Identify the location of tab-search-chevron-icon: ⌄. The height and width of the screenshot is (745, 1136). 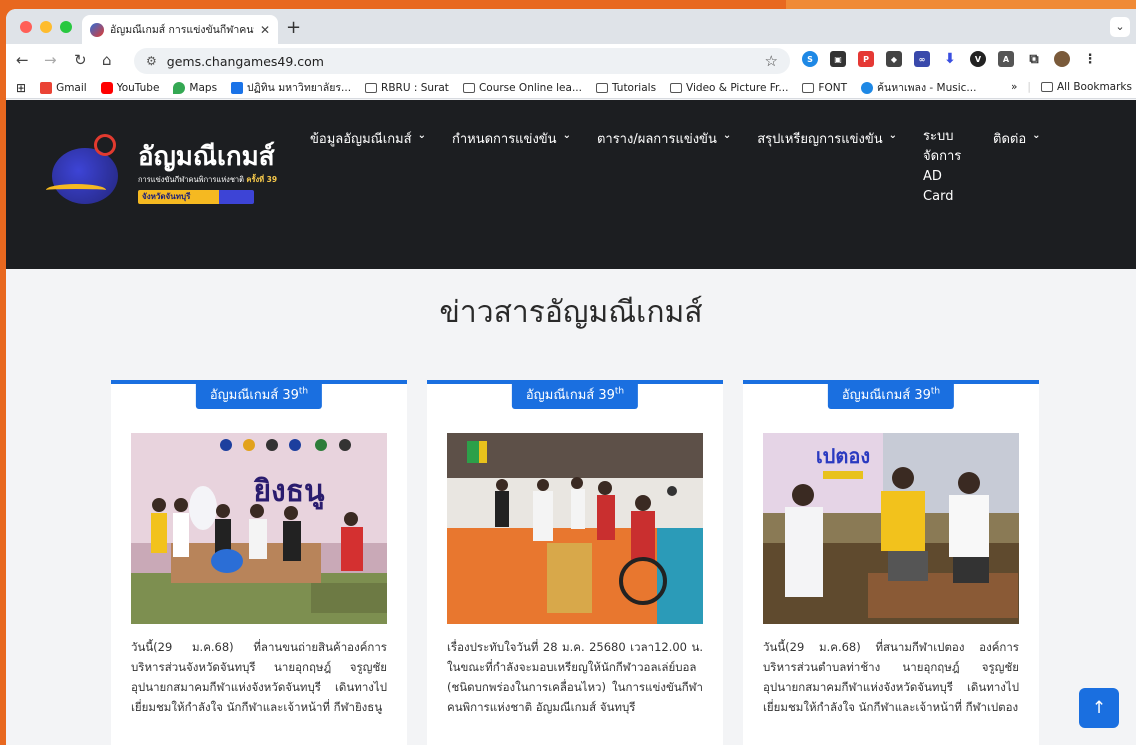
(1120, 27).